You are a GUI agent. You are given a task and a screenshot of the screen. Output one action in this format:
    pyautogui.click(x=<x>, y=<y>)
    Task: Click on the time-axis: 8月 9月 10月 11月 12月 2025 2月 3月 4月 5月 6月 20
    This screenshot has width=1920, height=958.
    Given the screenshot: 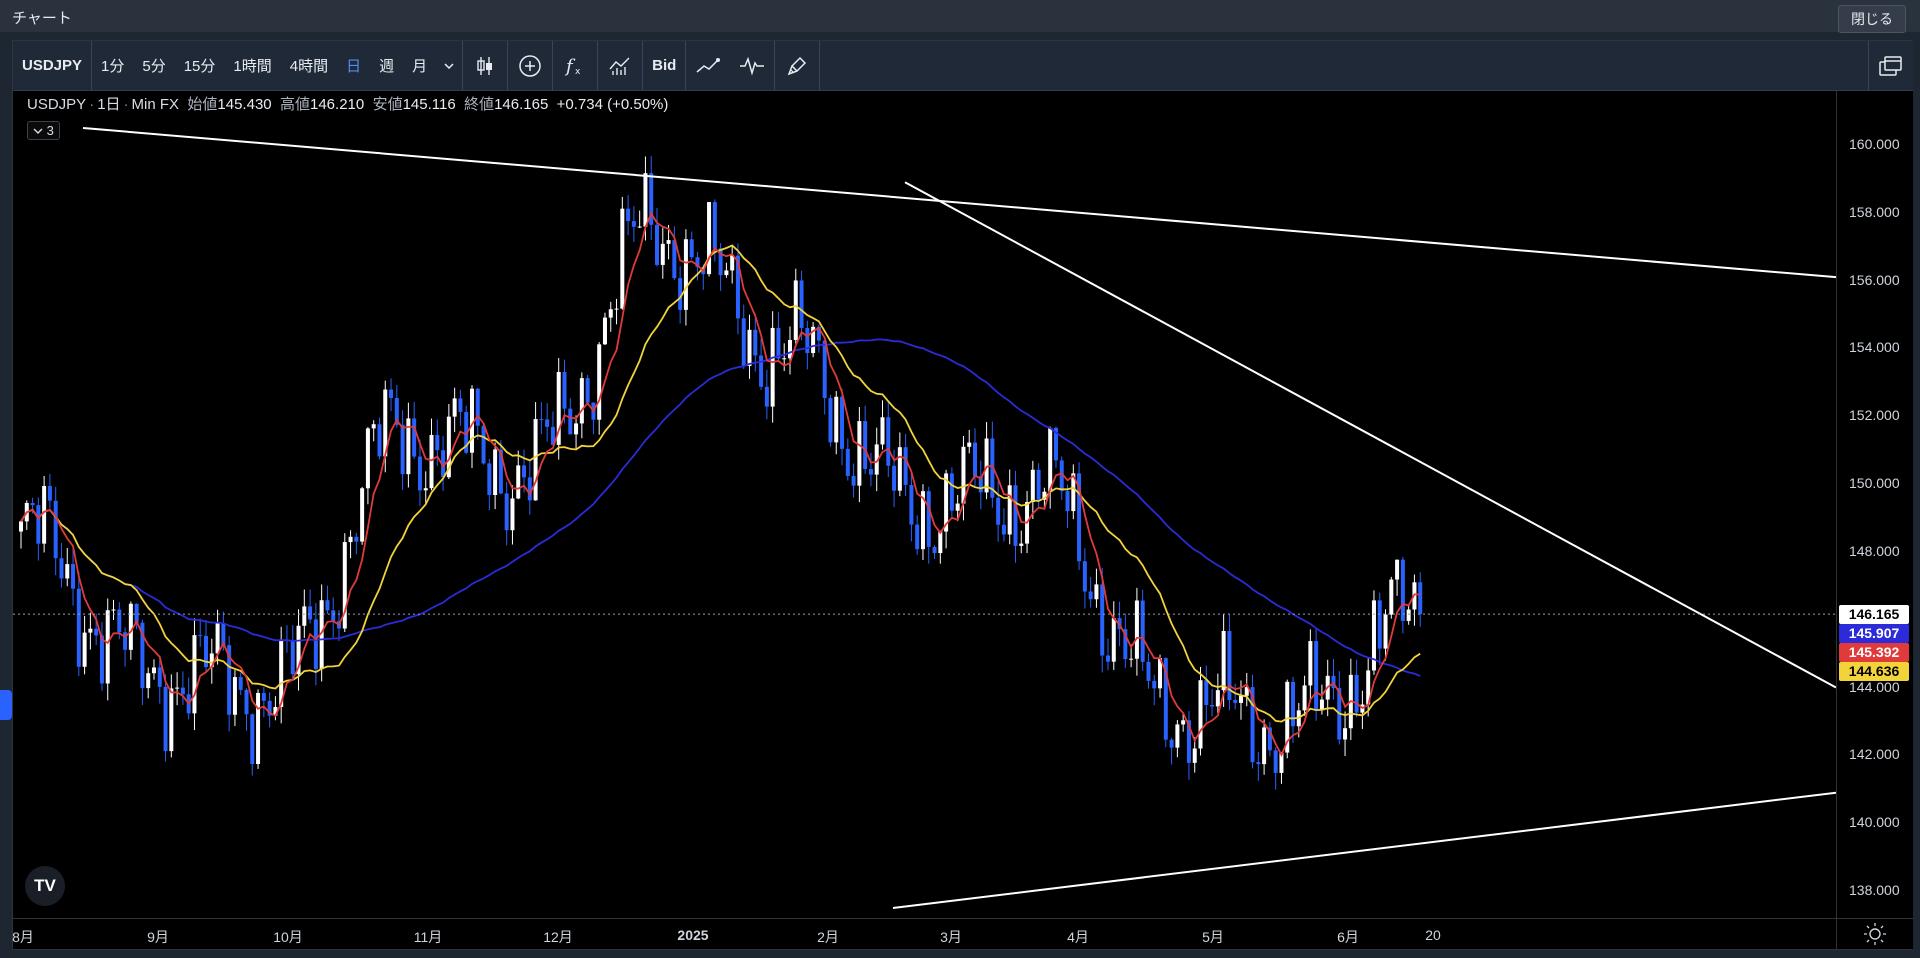 What is the action you would take?
    pyautogui.click(x=924, y=933)
    